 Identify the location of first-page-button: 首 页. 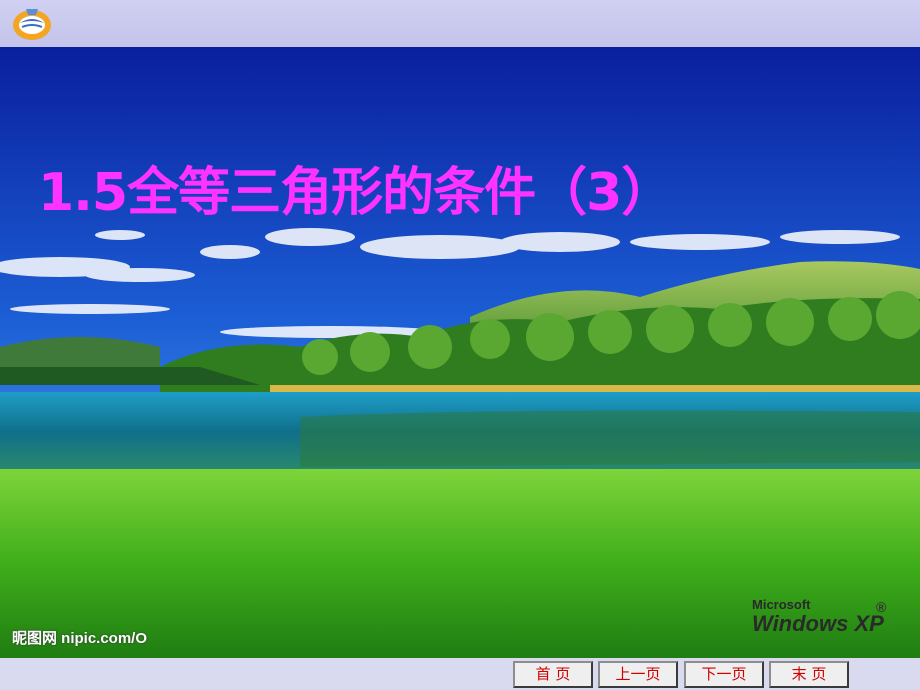
(553, 674).